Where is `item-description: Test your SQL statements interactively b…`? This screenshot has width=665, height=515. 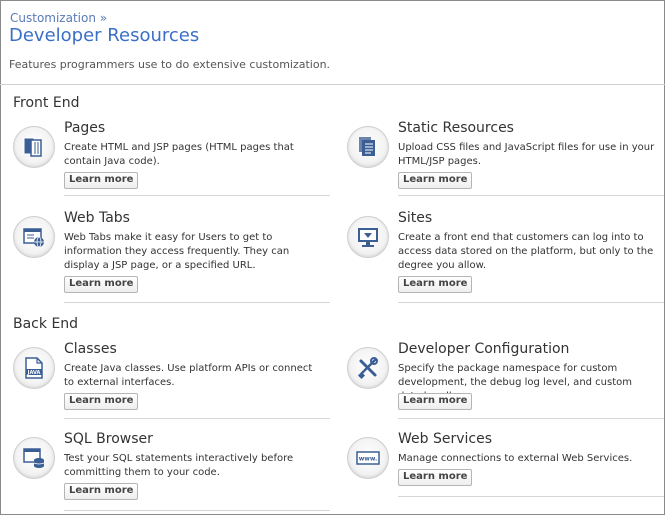
item-description: Test your SQL statements interactively b… is located at coordinates (179, 465).